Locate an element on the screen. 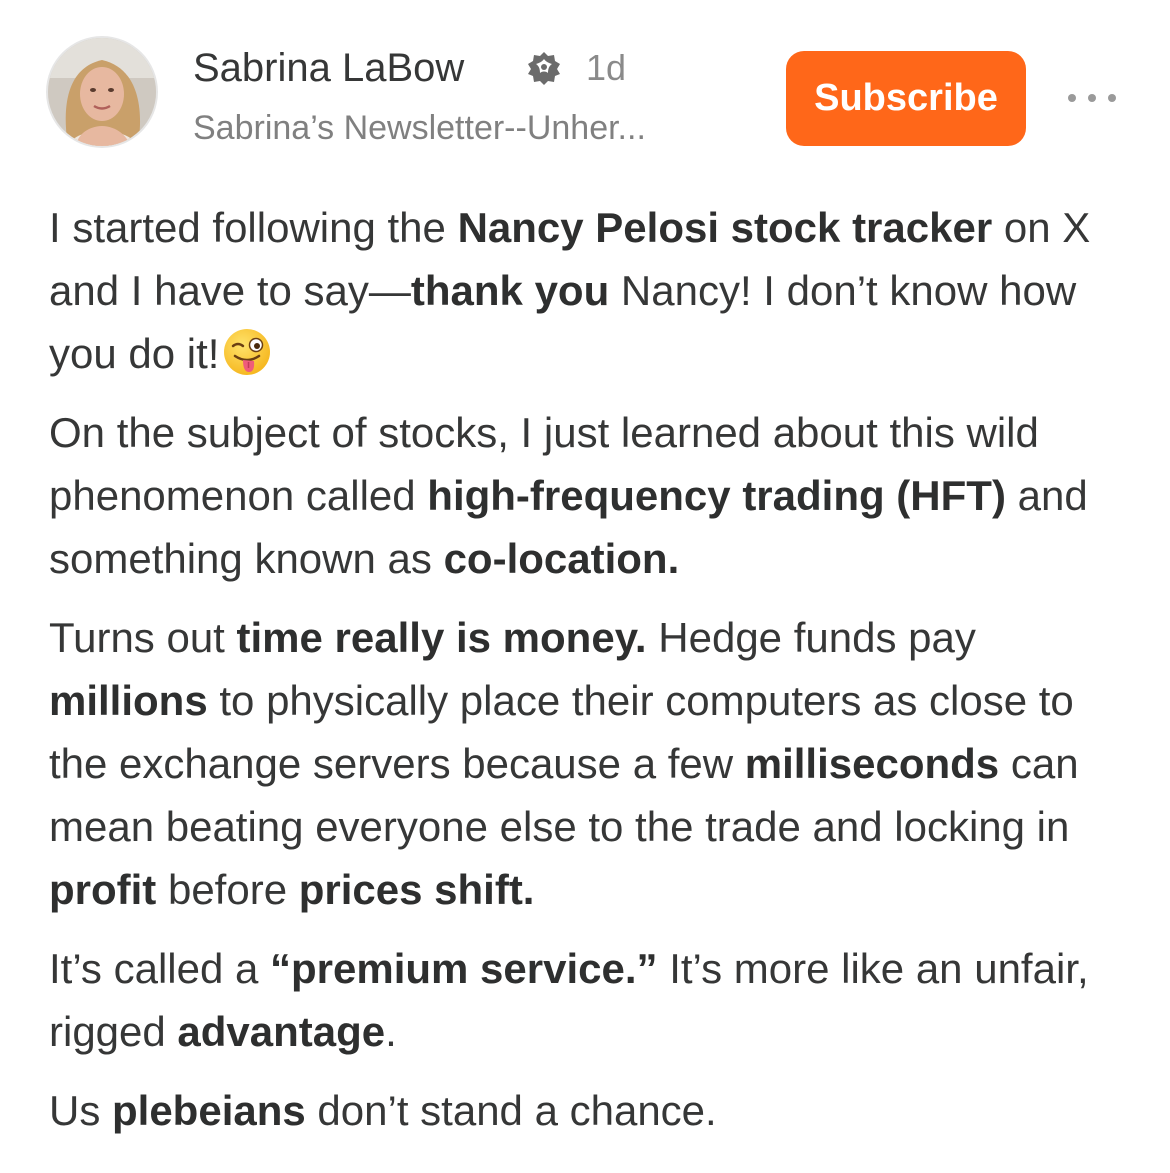 Image resolution: width=1170 pixels, height=1173 pixels. bold-text: prices shift. is located at coordinates (416, 889).